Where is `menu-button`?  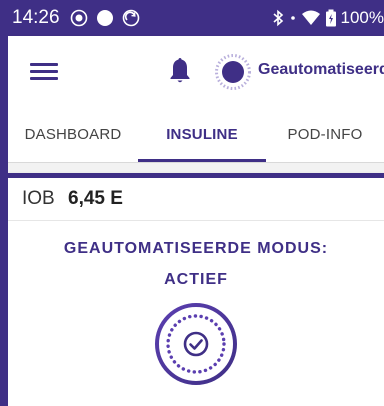
menu-button is located at coordinates (44, 71).